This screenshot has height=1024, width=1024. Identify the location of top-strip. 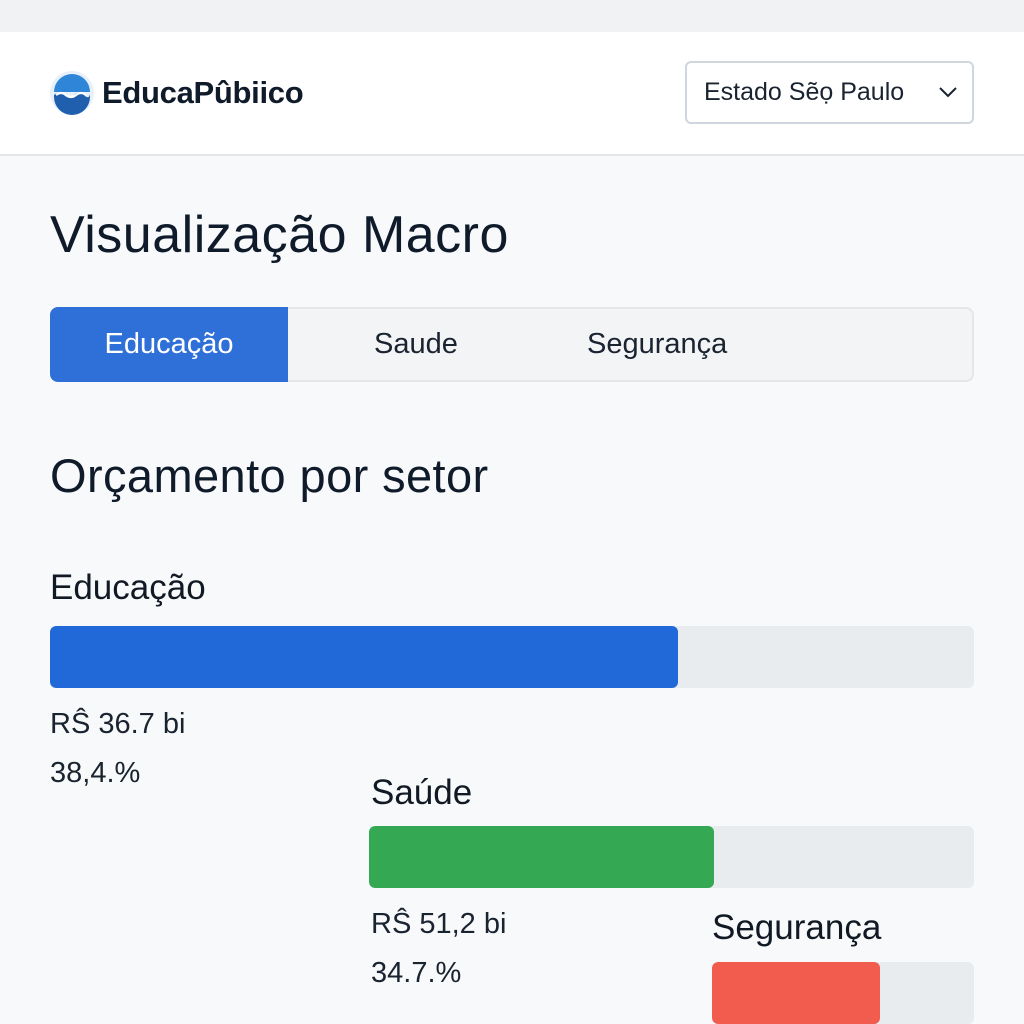
(512, 16).